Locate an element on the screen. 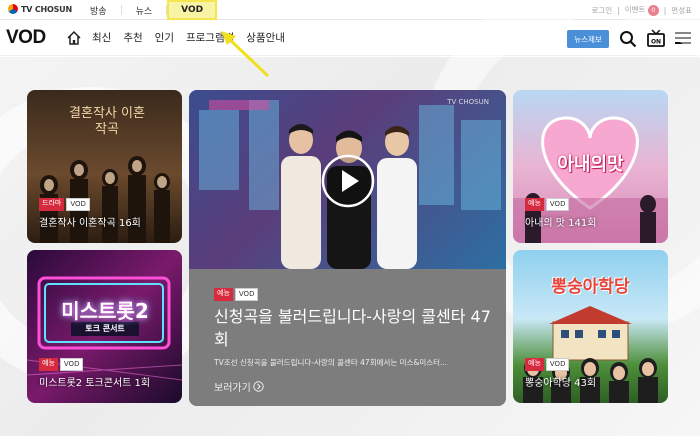  chosun-logo-icon is located at coordinates (13, 9).